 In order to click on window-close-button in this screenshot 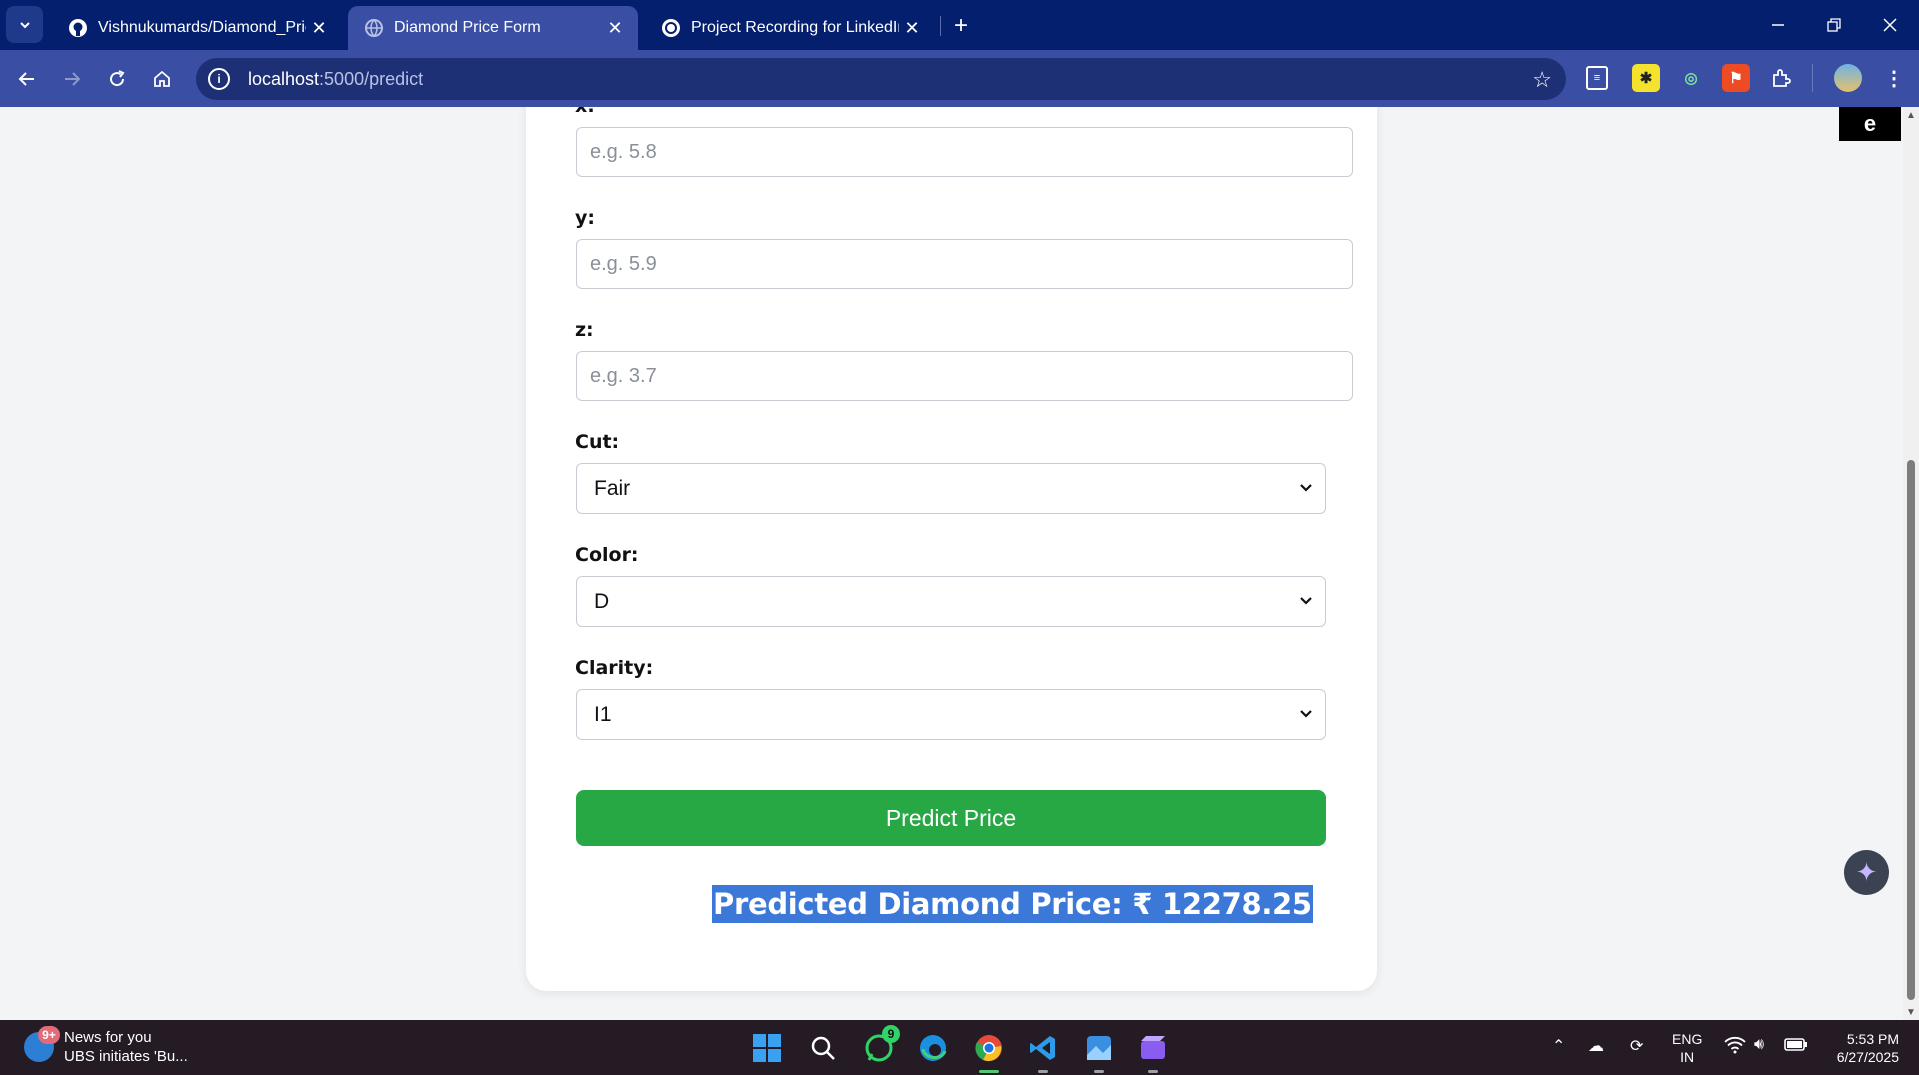, I will do `click(1890, 25)`.